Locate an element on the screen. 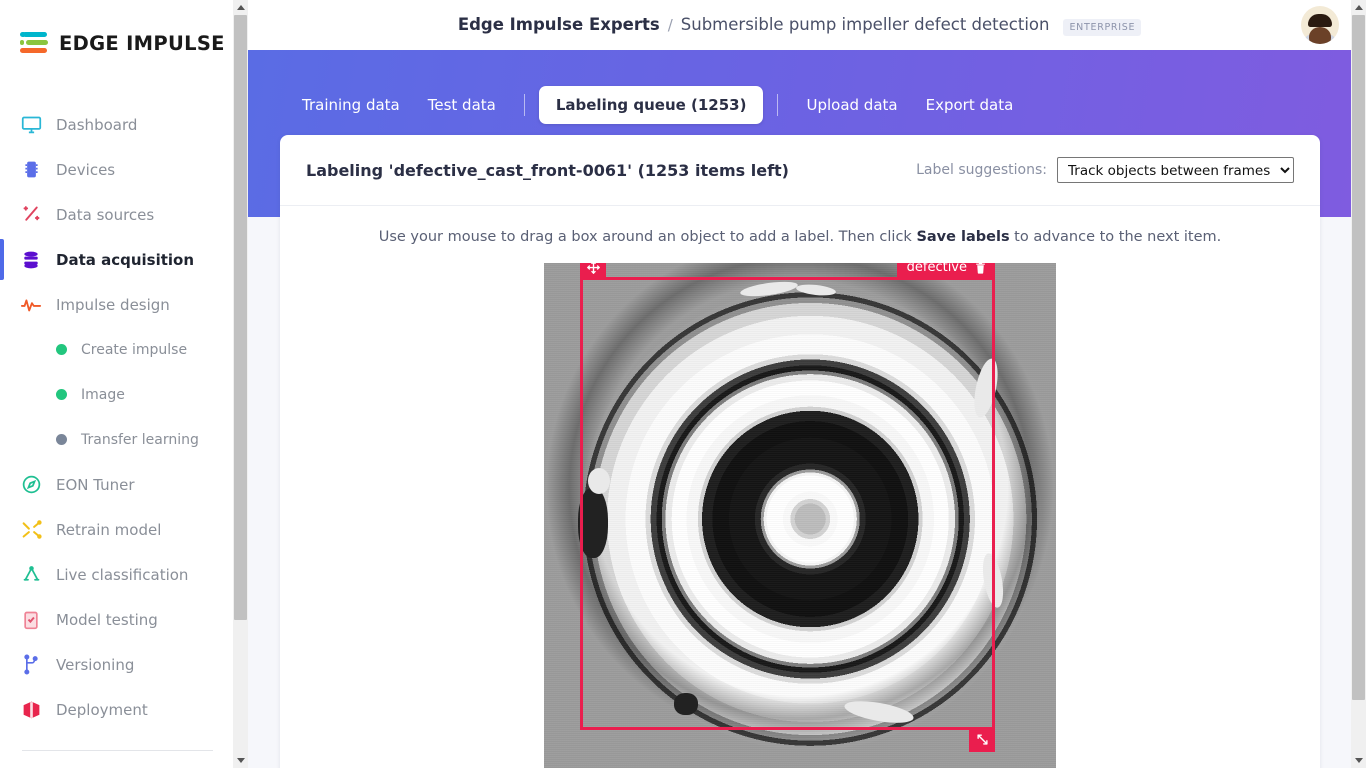  window-scroll-down-button is located at coordinates (1358, 760).